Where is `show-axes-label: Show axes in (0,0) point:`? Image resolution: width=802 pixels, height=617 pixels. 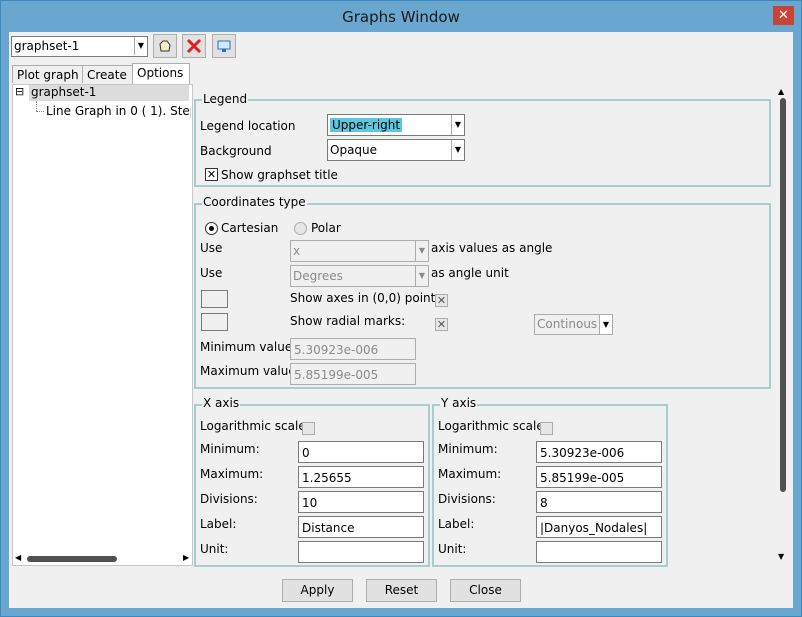
show-axes-label: Show axes in (0,0) point: is located at coordinates (365, 298).